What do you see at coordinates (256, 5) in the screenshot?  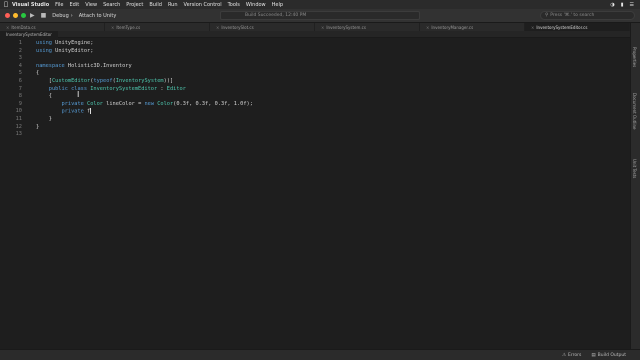 I see `menu-window: Window` at bounding box center [256, 5].